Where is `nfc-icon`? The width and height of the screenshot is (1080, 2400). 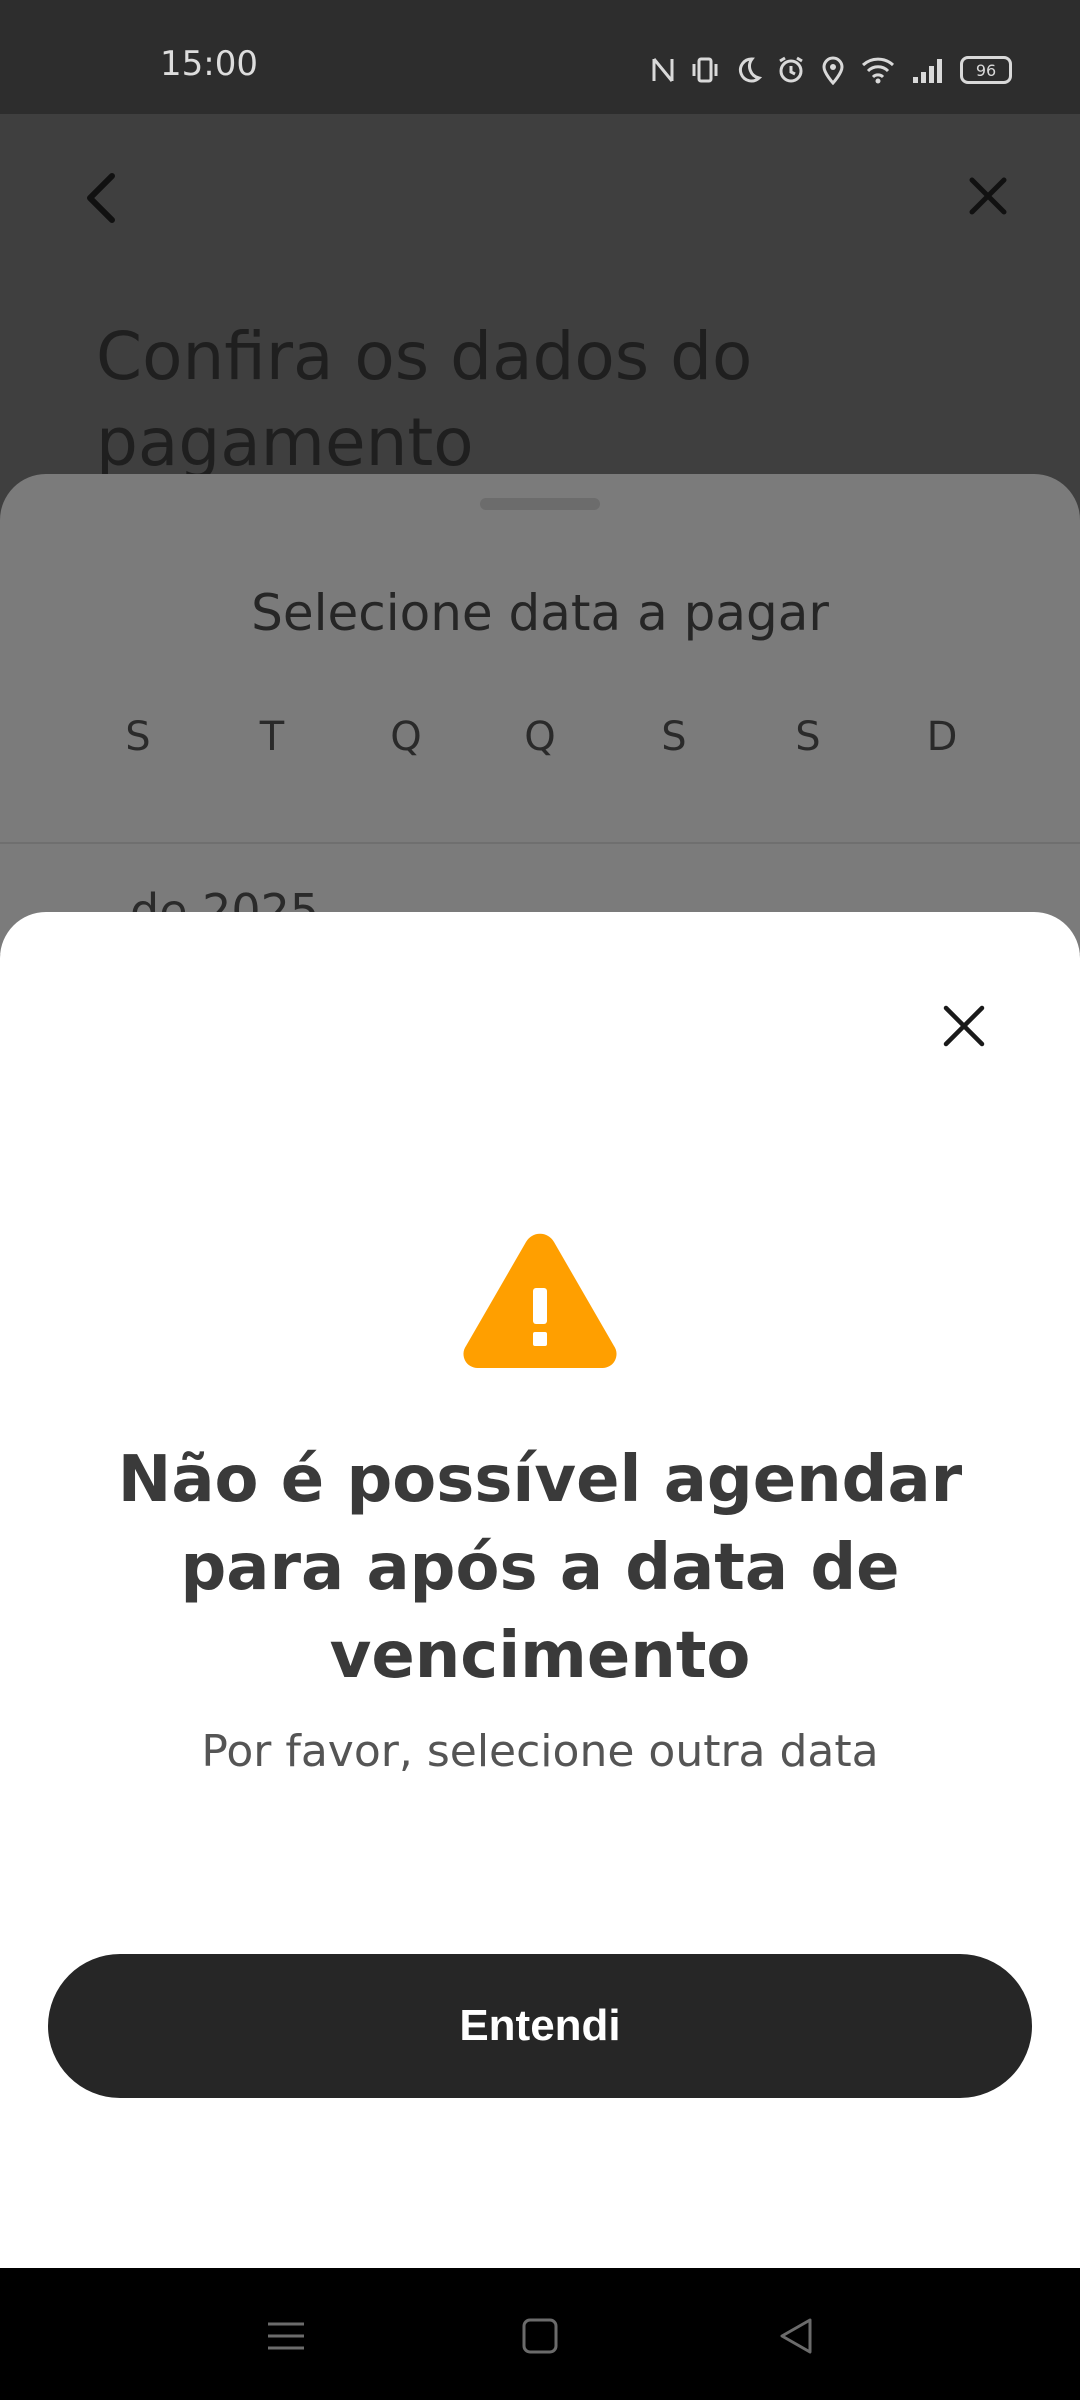 nfc-icon is located at coordinates (663, 70).